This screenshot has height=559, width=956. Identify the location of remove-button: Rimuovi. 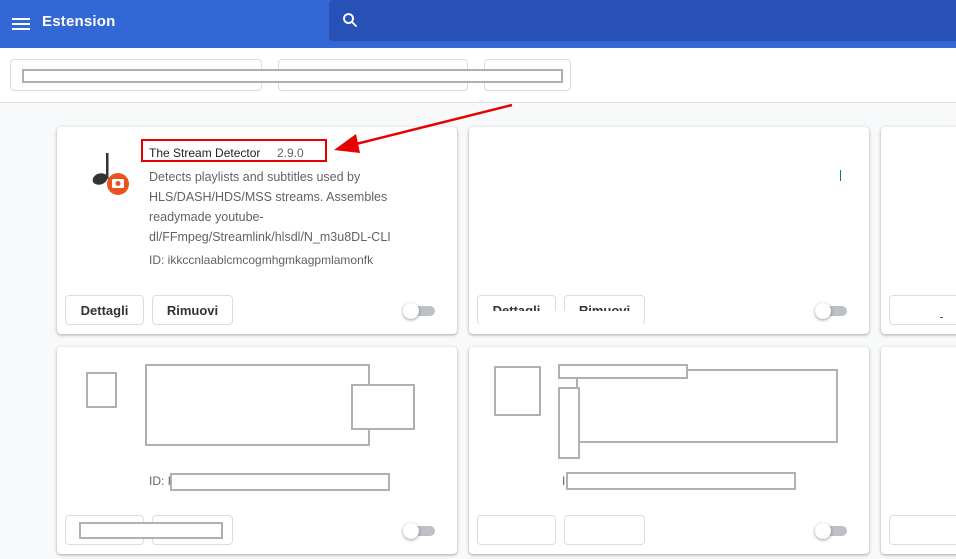
(192, 310).